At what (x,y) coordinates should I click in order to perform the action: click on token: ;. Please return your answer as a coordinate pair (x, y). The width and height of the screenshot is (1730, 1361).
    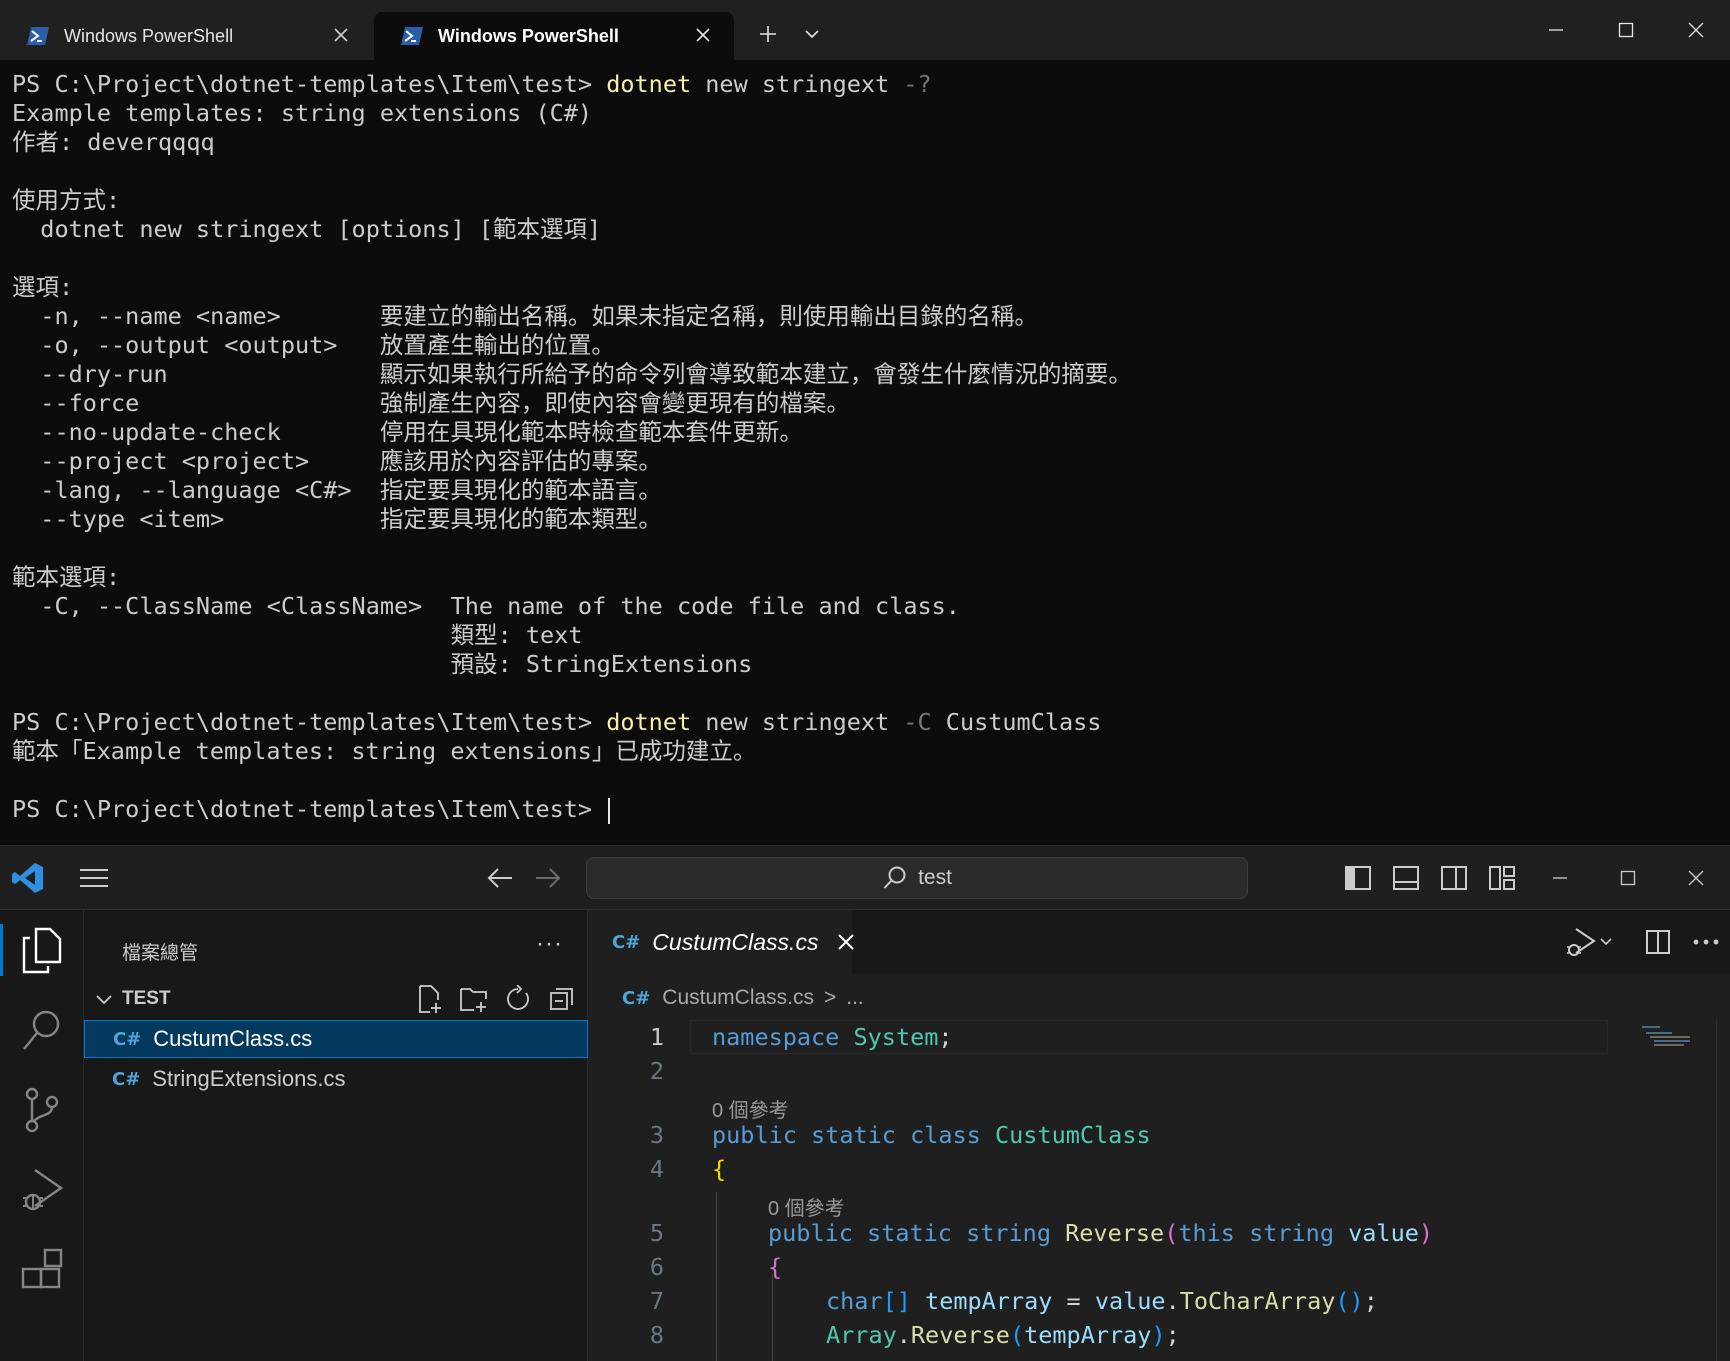
    Looking at the image, I should click on (1172, 1335).